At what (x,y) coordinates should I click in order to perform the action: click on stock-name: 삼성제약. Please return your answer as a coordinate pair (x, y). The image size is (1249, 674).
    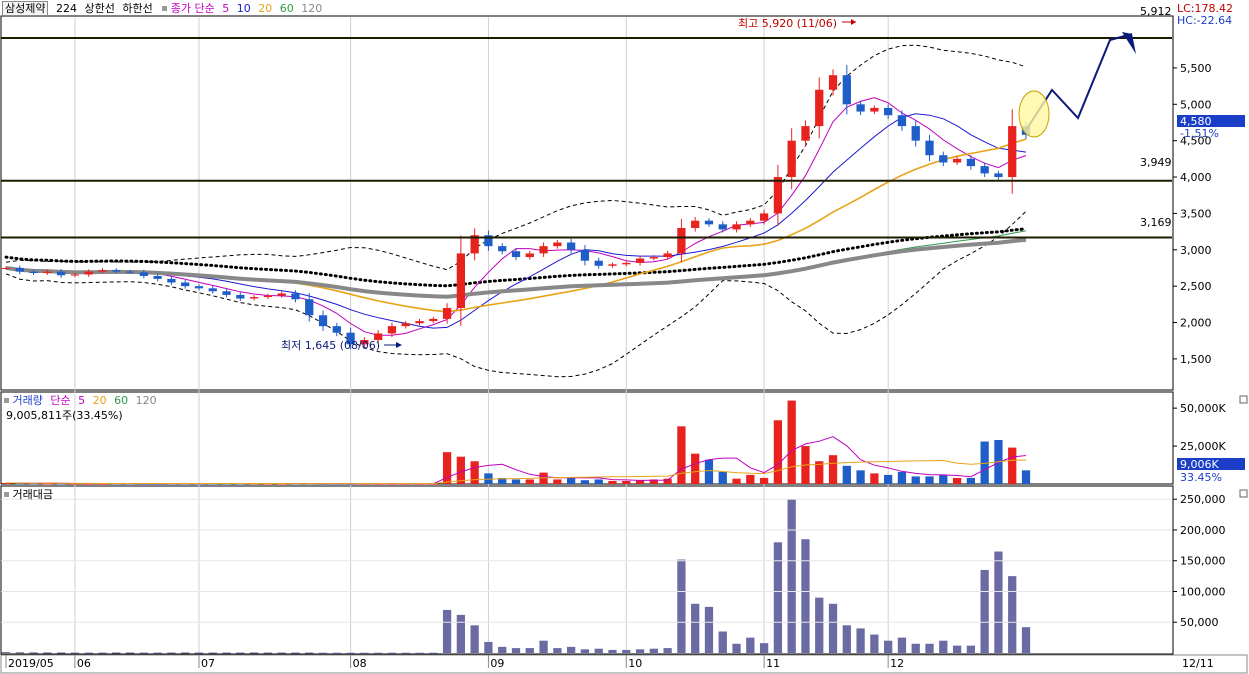
    Looking at the image, I should click on (25, 8).